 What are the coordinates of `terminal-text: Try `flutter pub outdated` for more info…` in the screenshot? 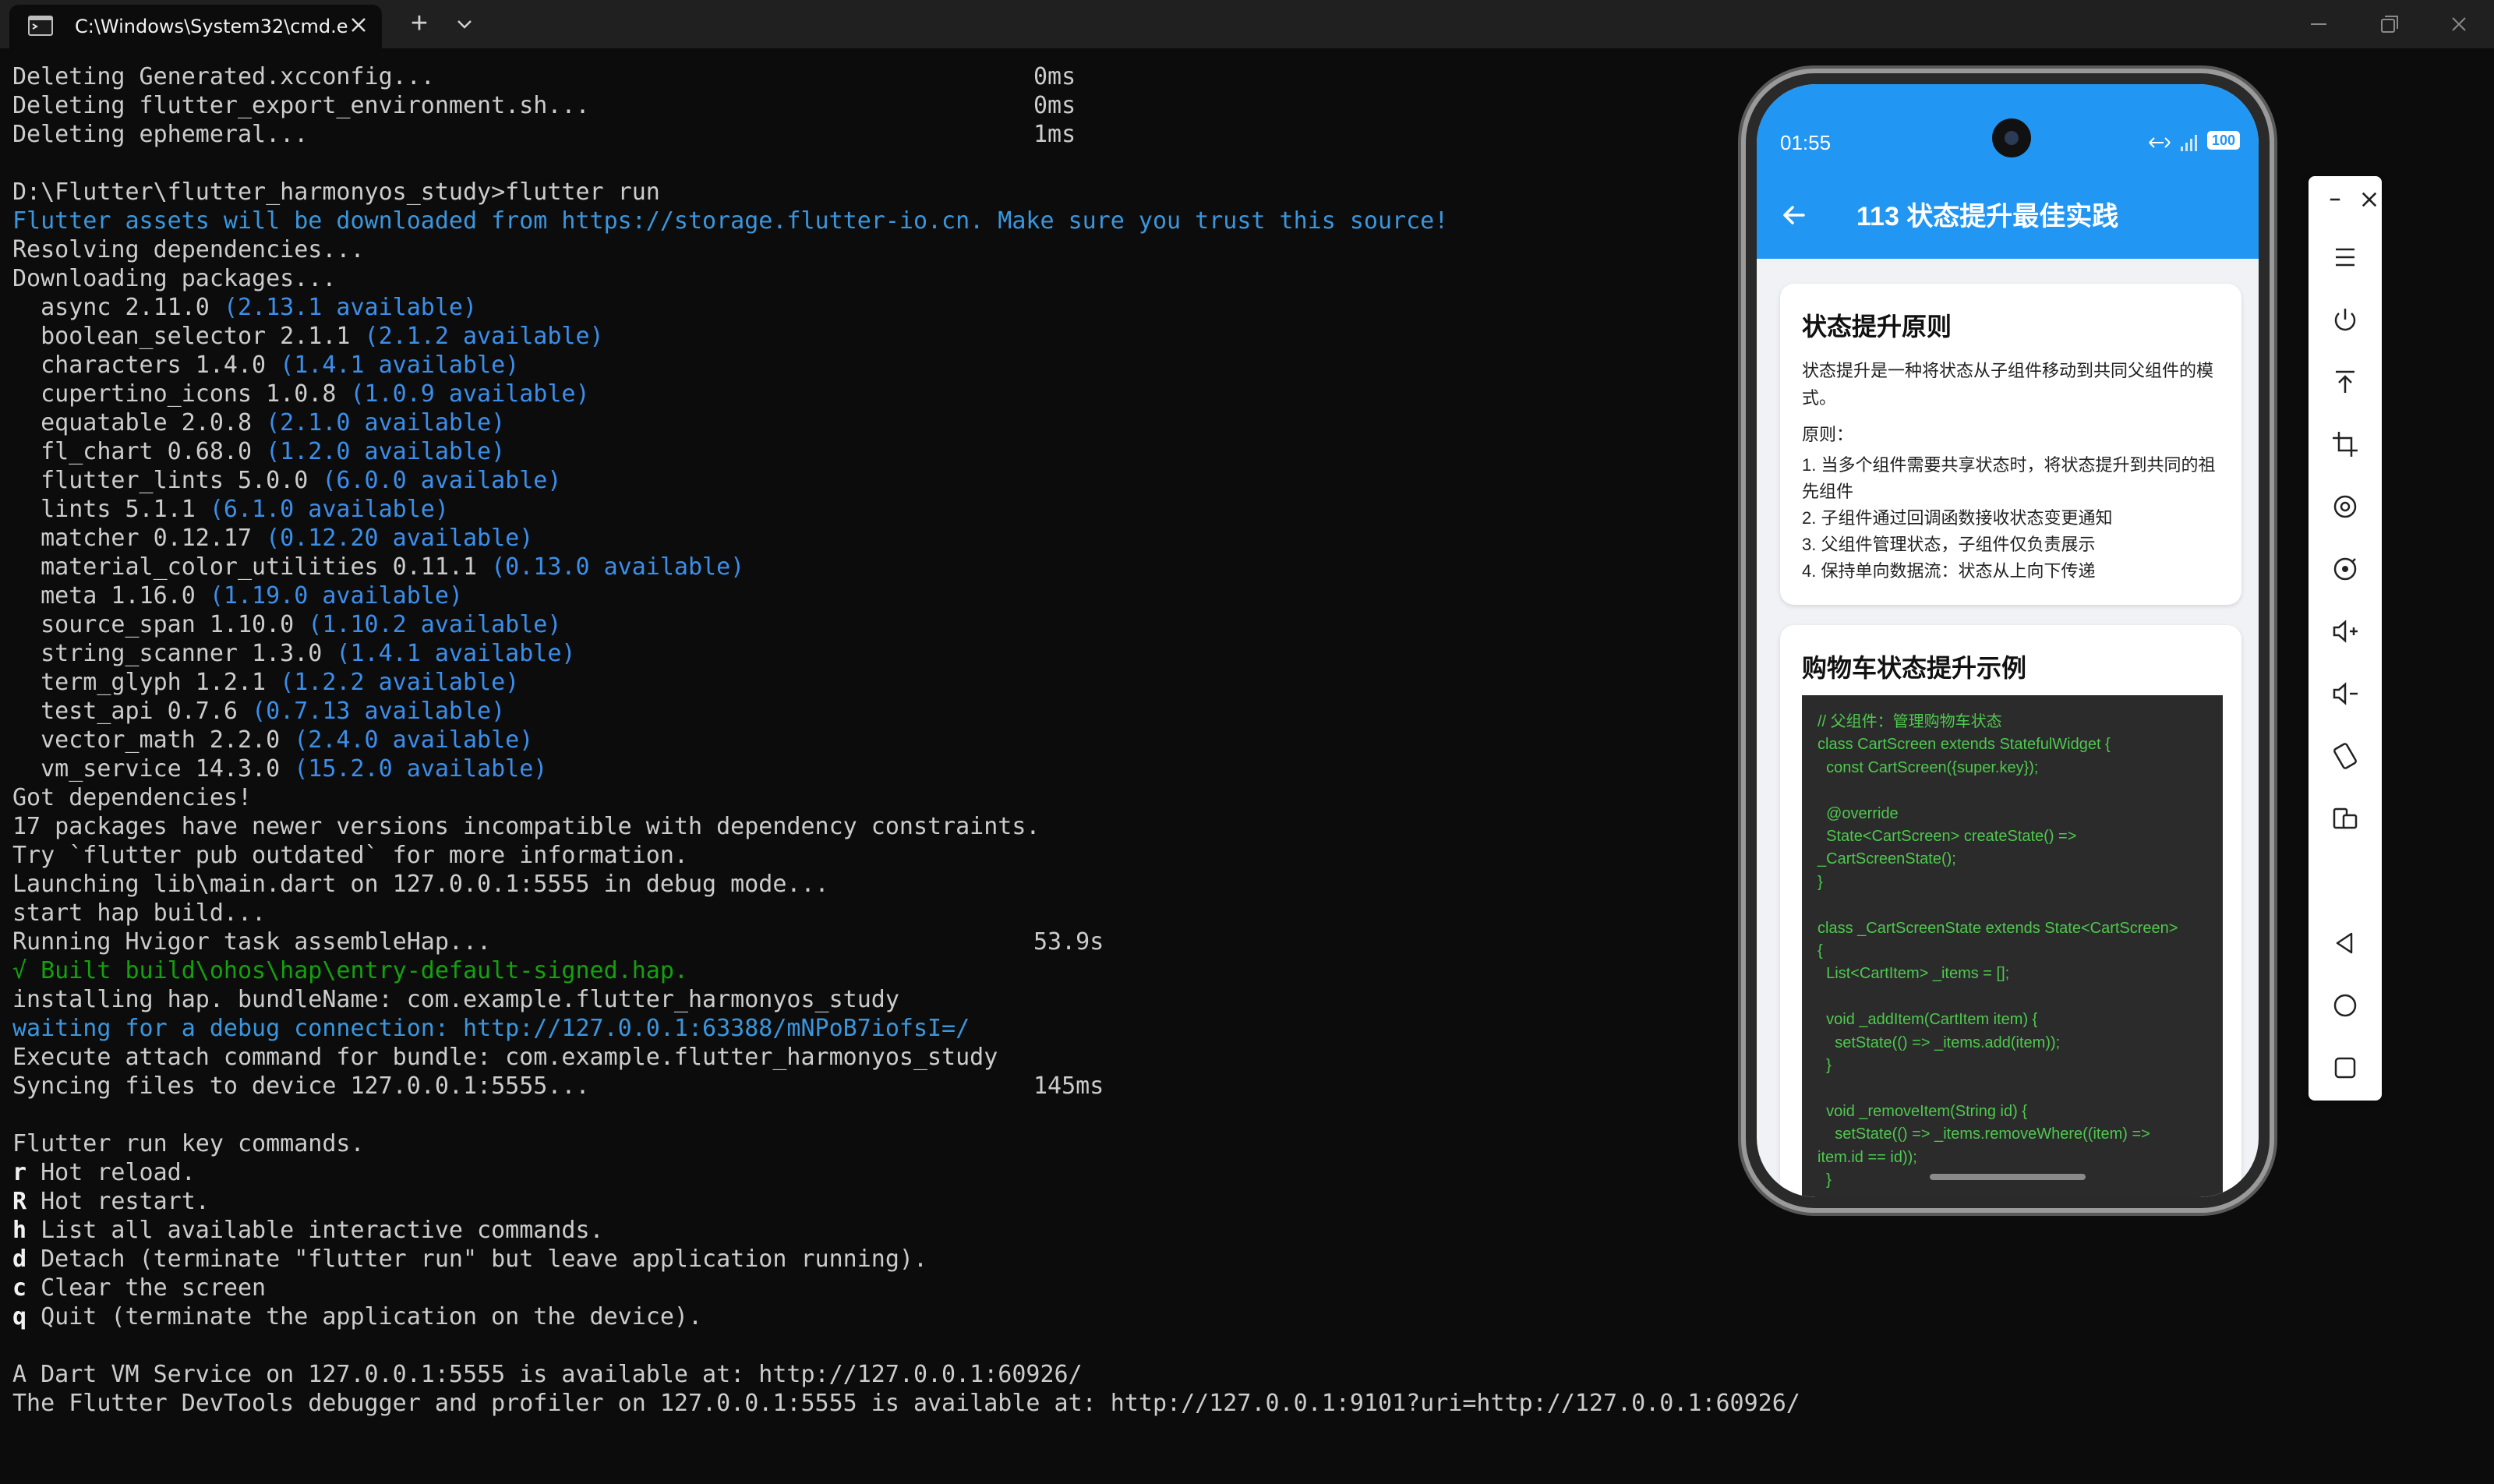 It's located at (350, 855).